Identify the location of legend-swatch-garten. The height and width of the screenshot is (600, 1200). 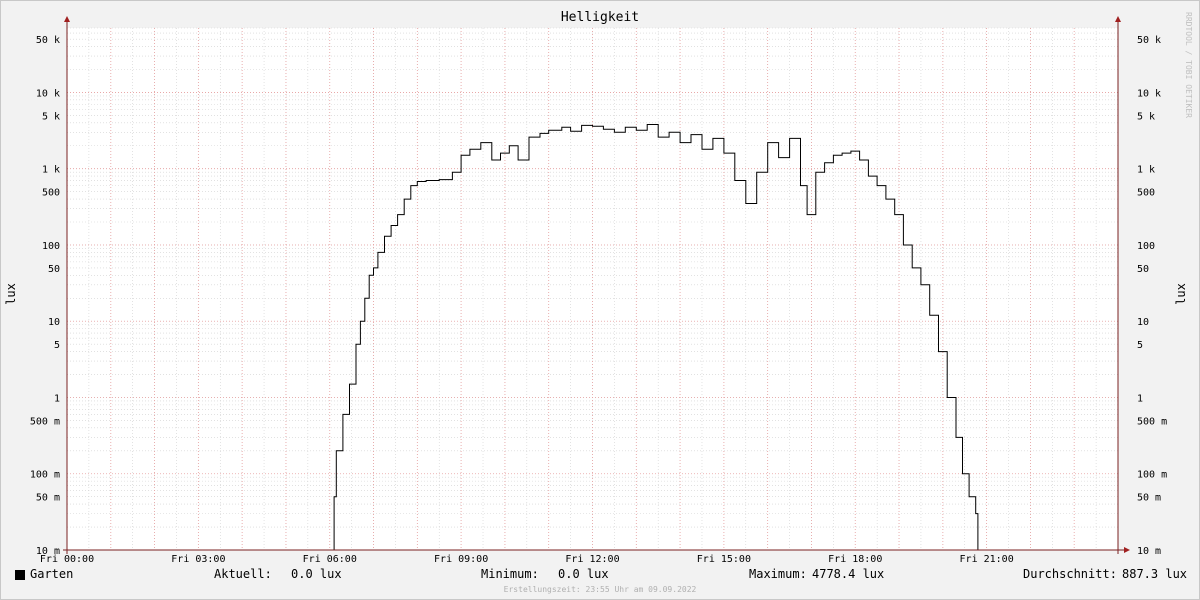
(20, 575).